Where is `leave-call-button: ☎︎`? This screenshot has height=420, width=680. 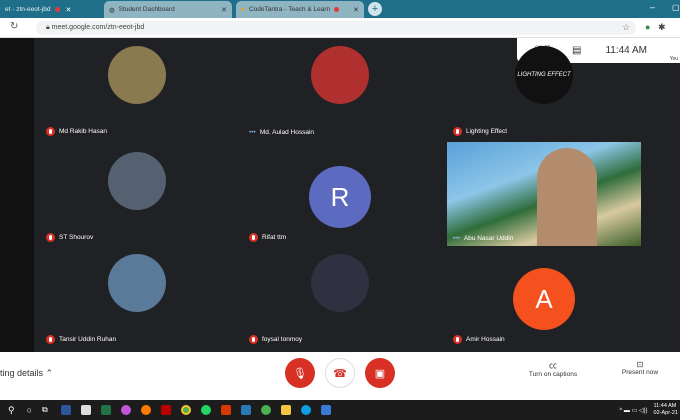
leave-call-button: ☎︎ is located at coordinates (340, 373).